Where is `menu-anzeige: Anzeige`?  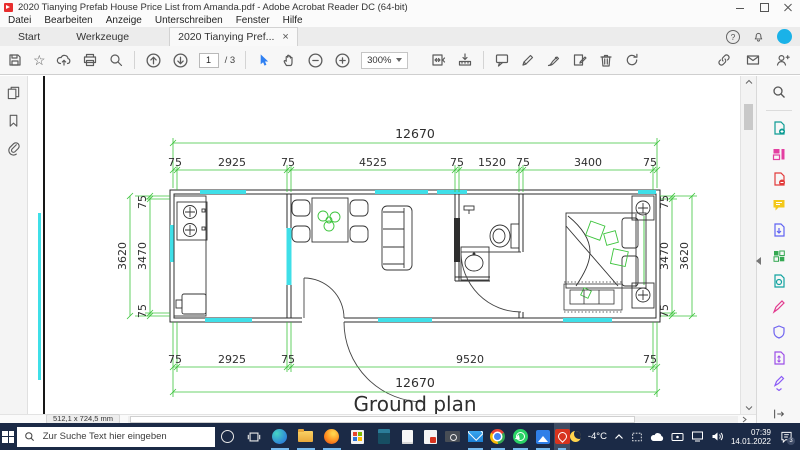
menu-anzeige: Anzeige is located at coordinates (124, 20).